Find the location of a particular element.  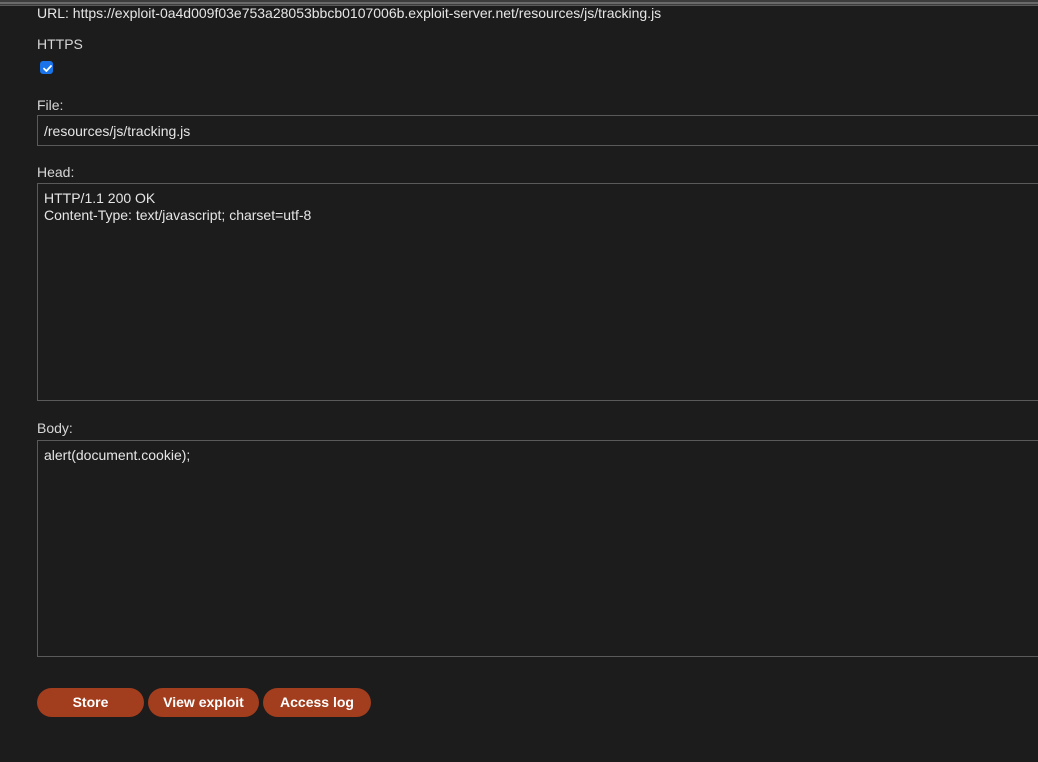

https-label: HTTPS is located at coordinates (60, 44).